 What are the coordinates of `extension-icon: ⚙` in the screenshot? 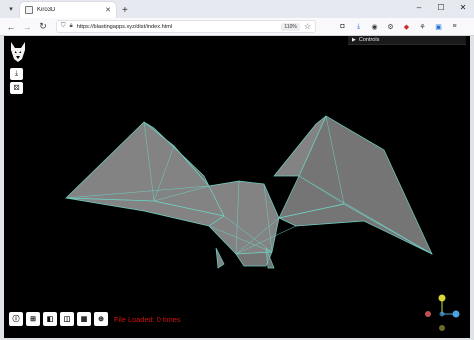 It's located at (390, 26).